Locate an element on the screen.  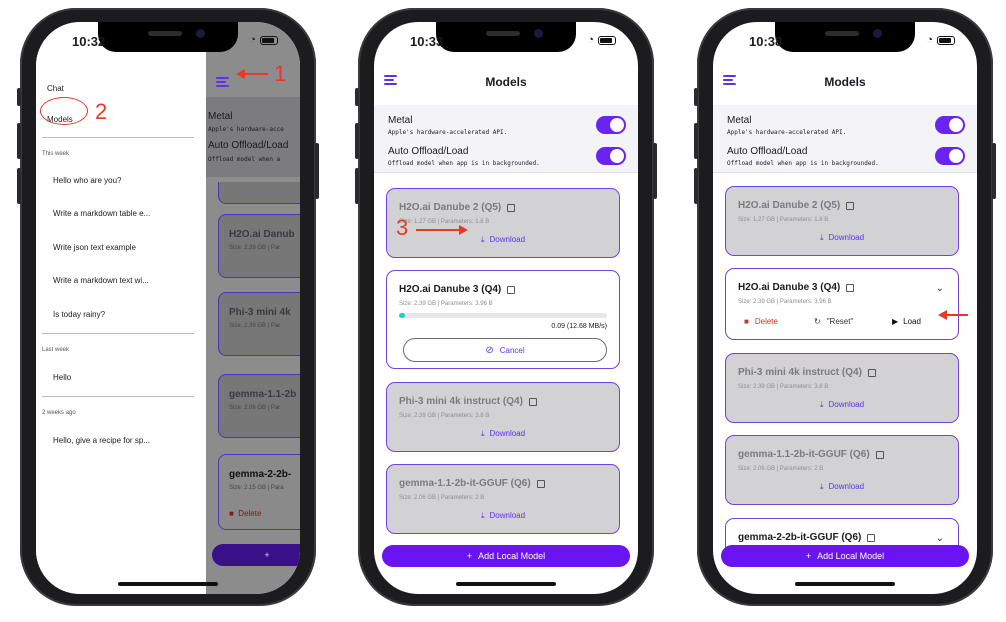
model-name: H2O.ai Danube 3 (Q4) is located at coordinates (457, 289).